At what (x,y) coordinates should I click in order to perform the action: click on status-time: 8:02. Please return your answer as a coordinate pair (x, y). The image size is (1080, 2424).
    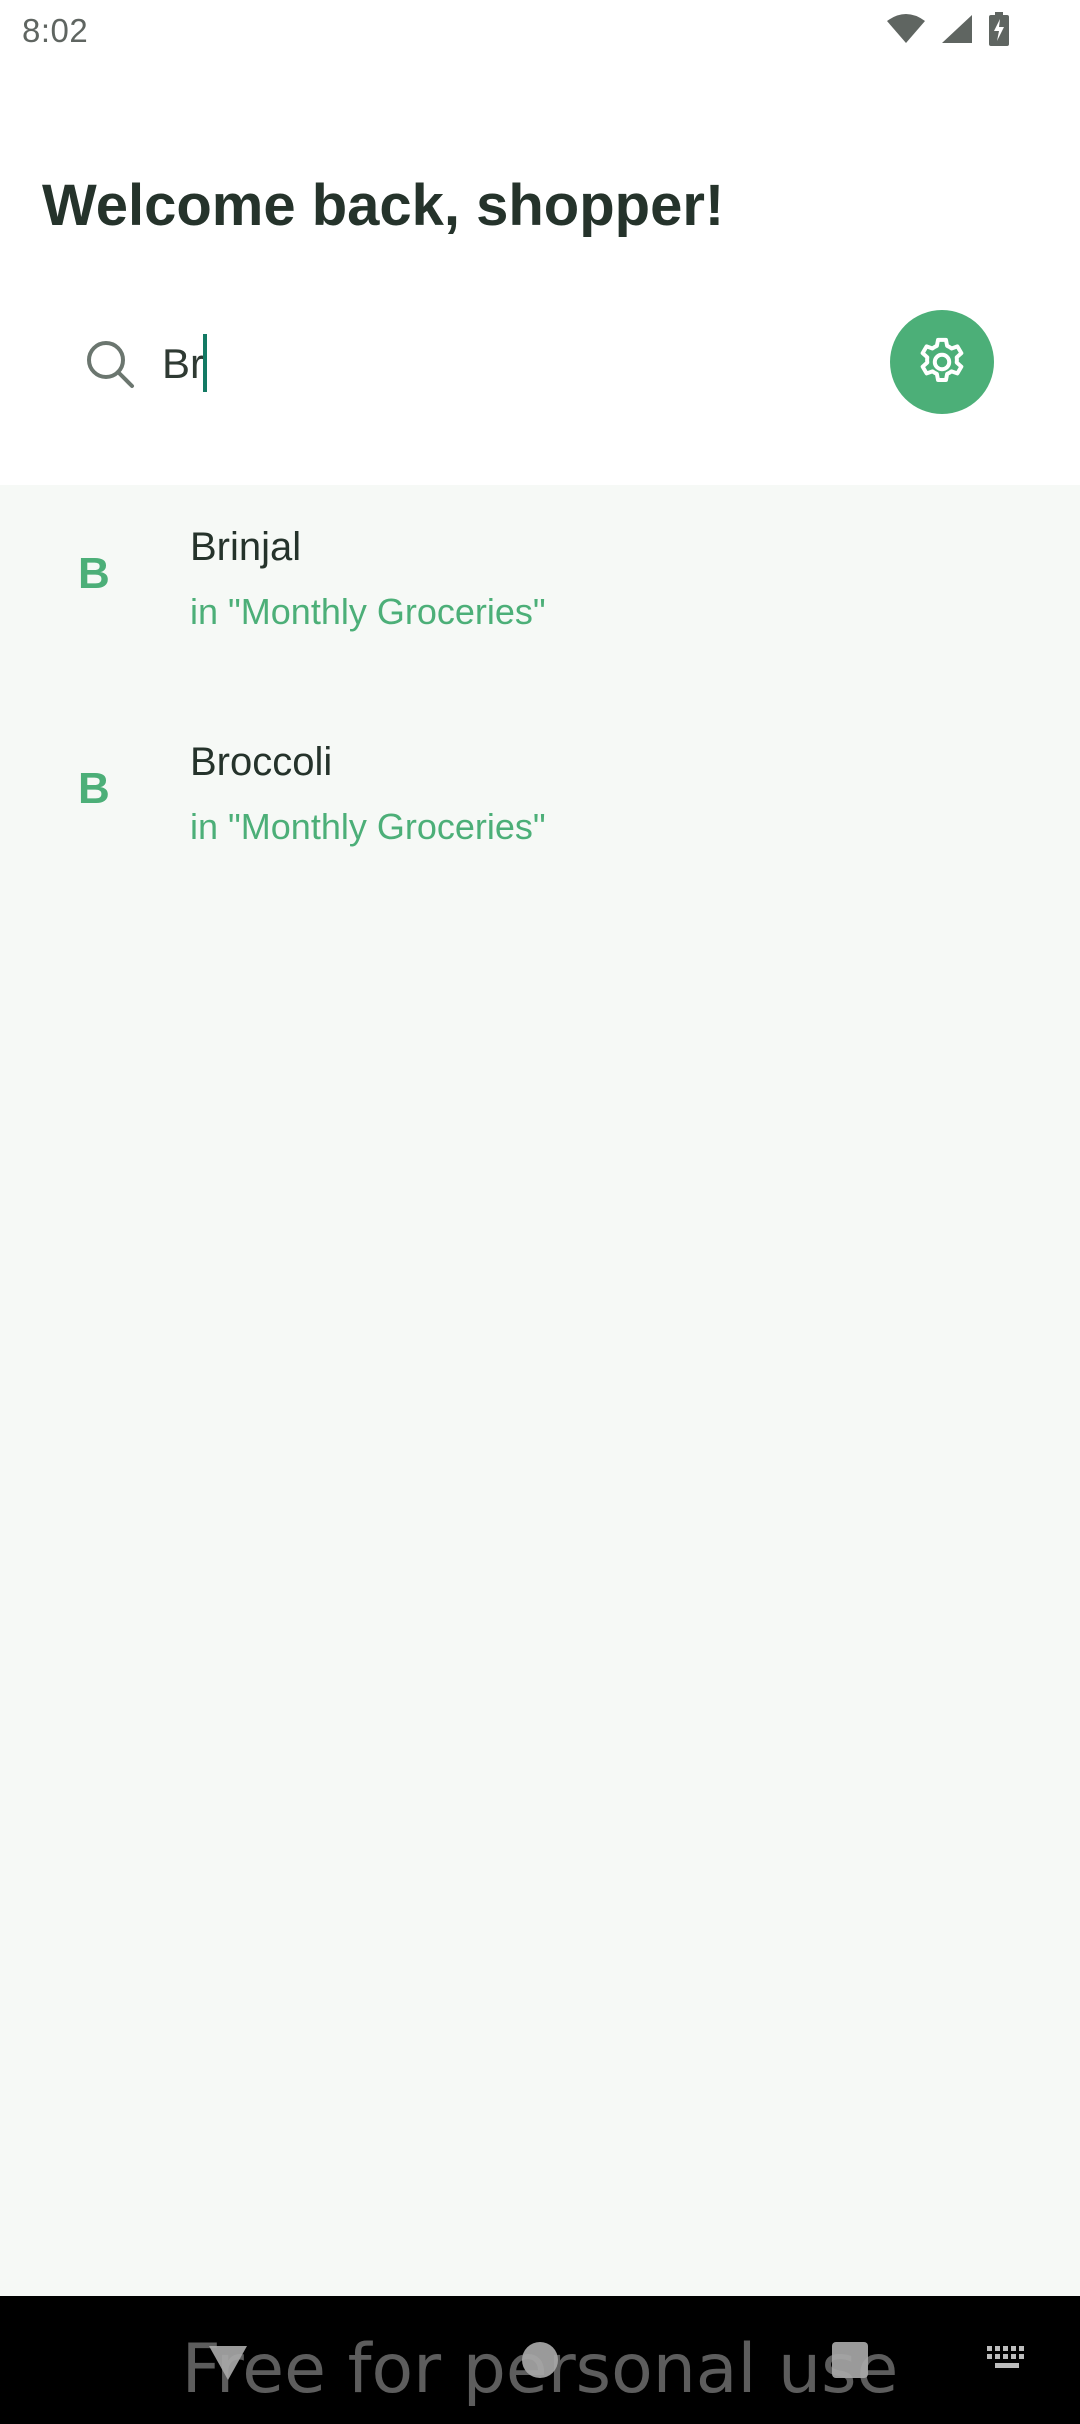
    Looking at the image, I should click on (55, 30).